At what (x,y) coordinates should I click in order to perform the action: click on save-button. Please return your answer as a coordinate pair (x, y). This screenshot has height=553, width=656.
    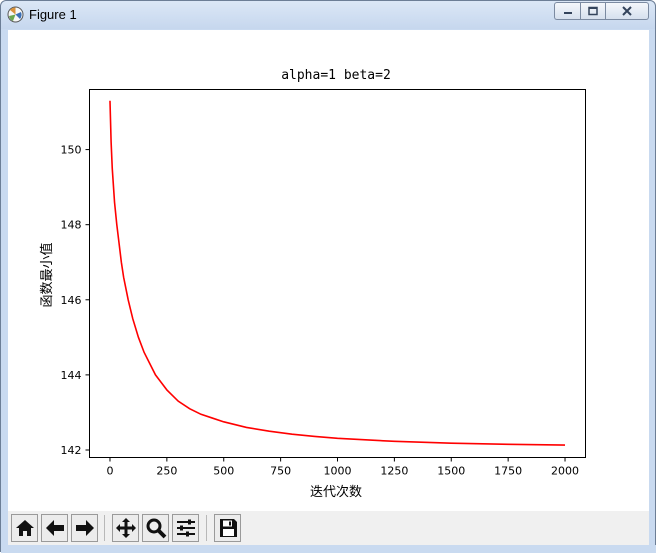
    Looking at the image, I should click on (227, 528).